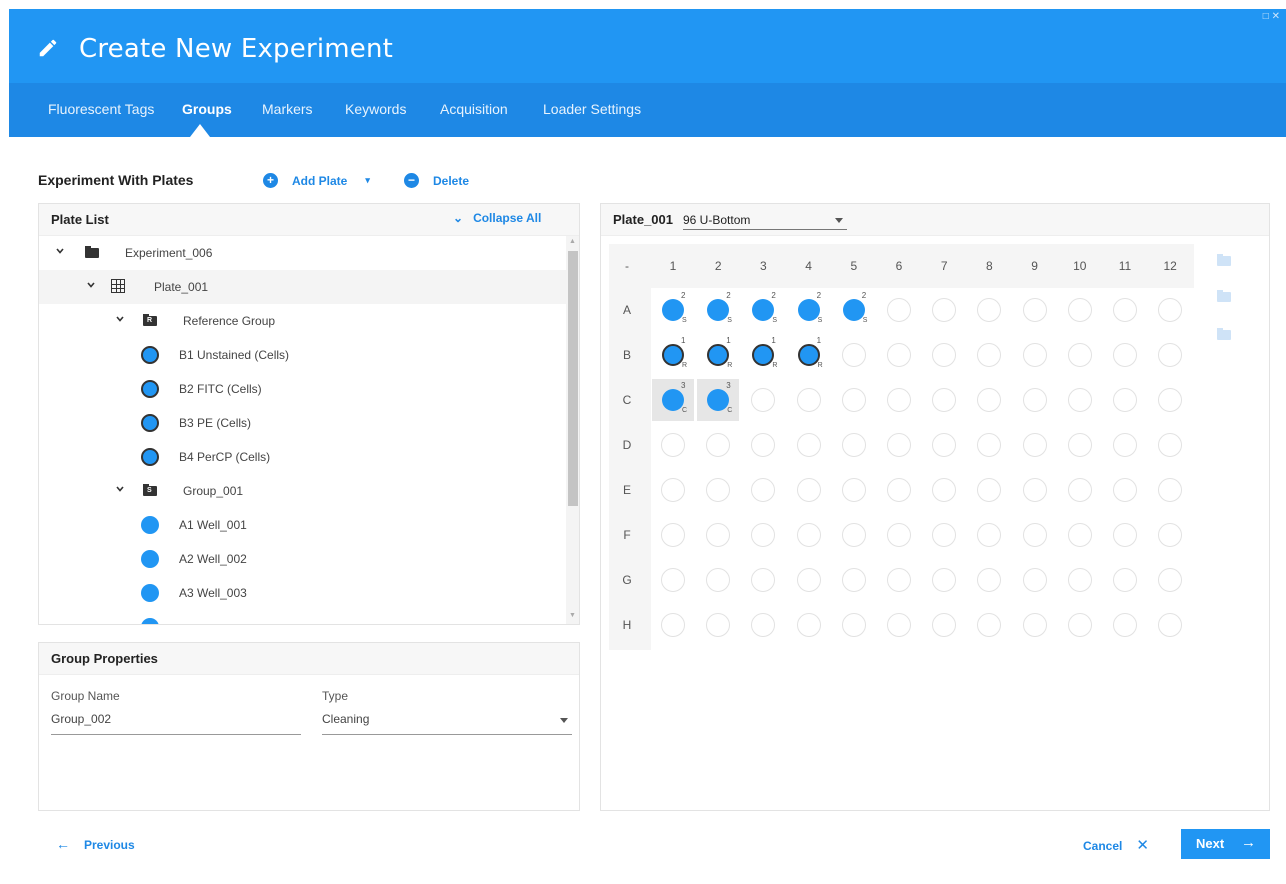  I want to click on tree-node-group: S Group_001, so click(302, 491).